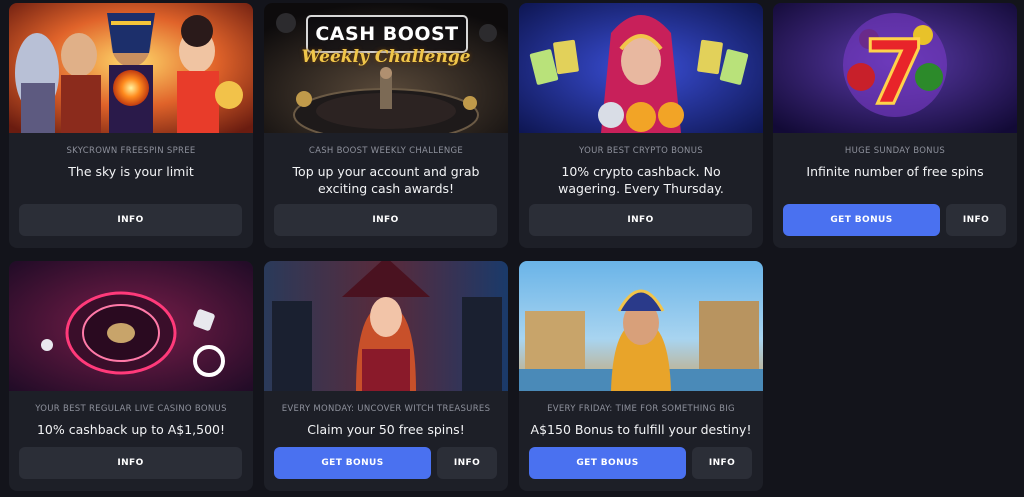  Describe the element at coordinates (386, 409) in the screenshot. I see `promo-category: EVERY MONDAY: UNCOVER WITCH TREASURES` at that location.